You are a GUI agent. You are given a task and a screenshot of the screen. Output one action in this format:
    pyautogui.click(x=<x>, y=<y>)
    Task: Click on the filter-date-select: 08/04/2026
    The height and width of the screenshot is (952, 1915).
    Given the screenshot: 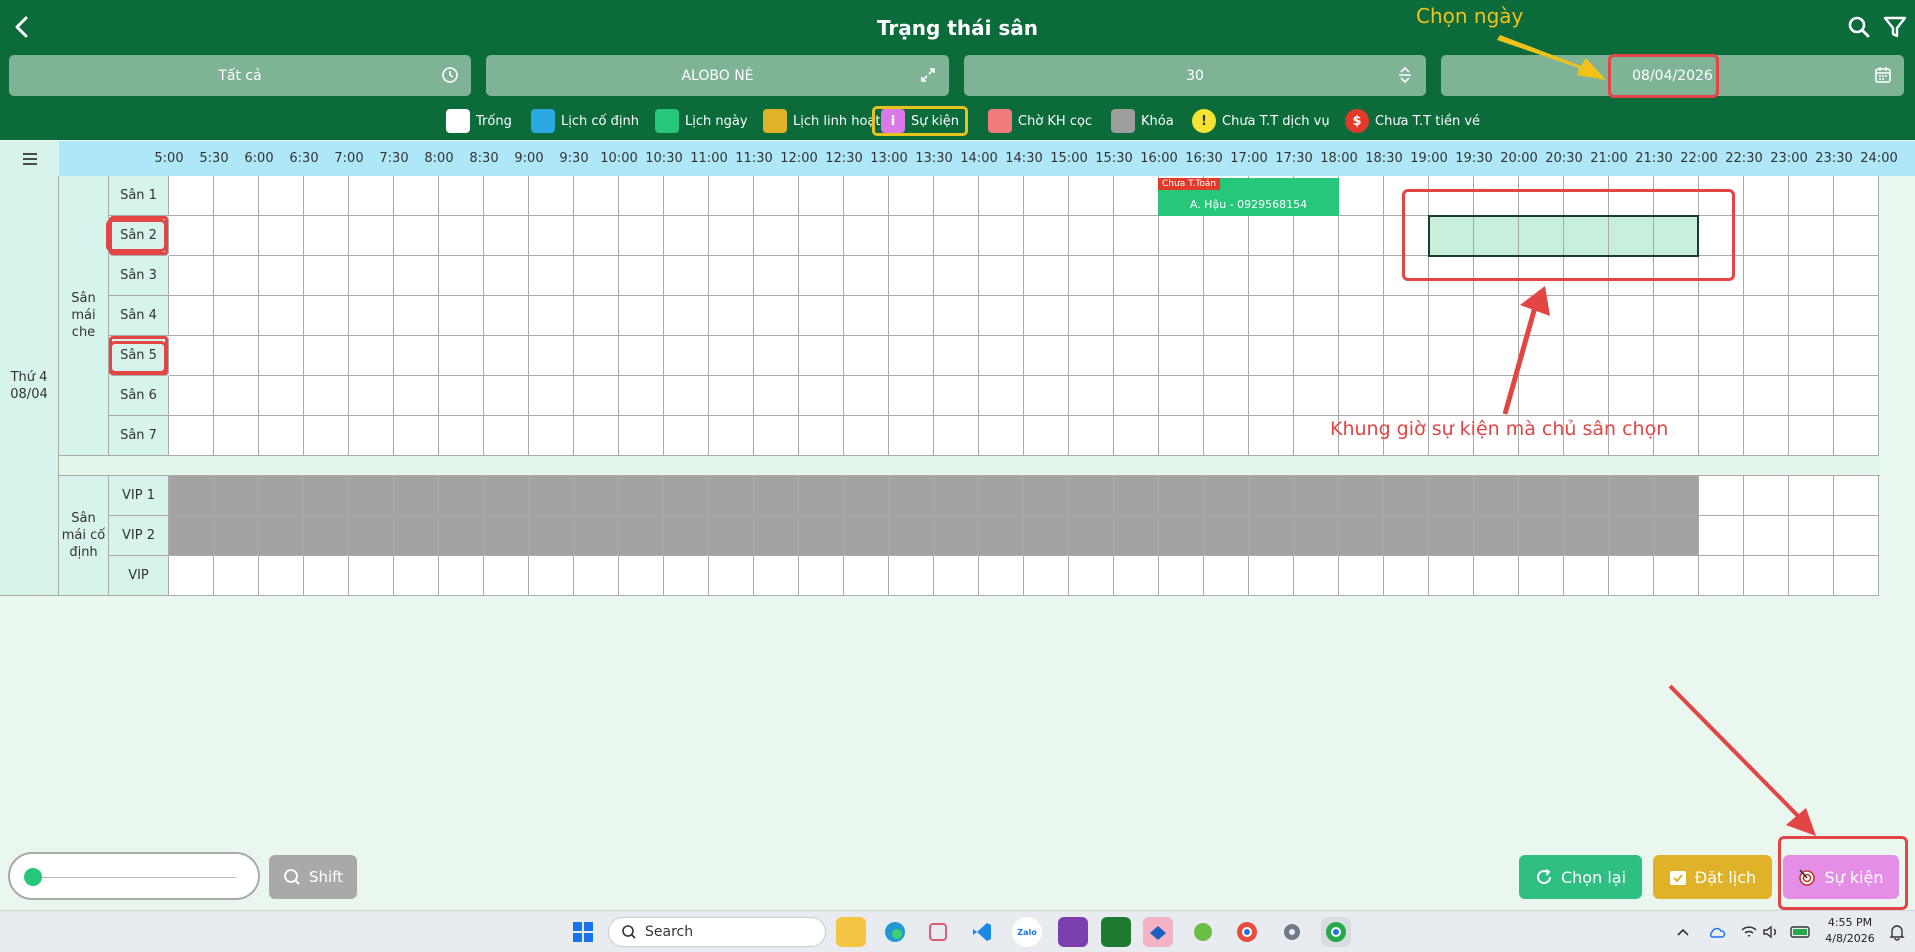 What is the action you would take?
    pyautogui.click(x=1672, y=75)
    